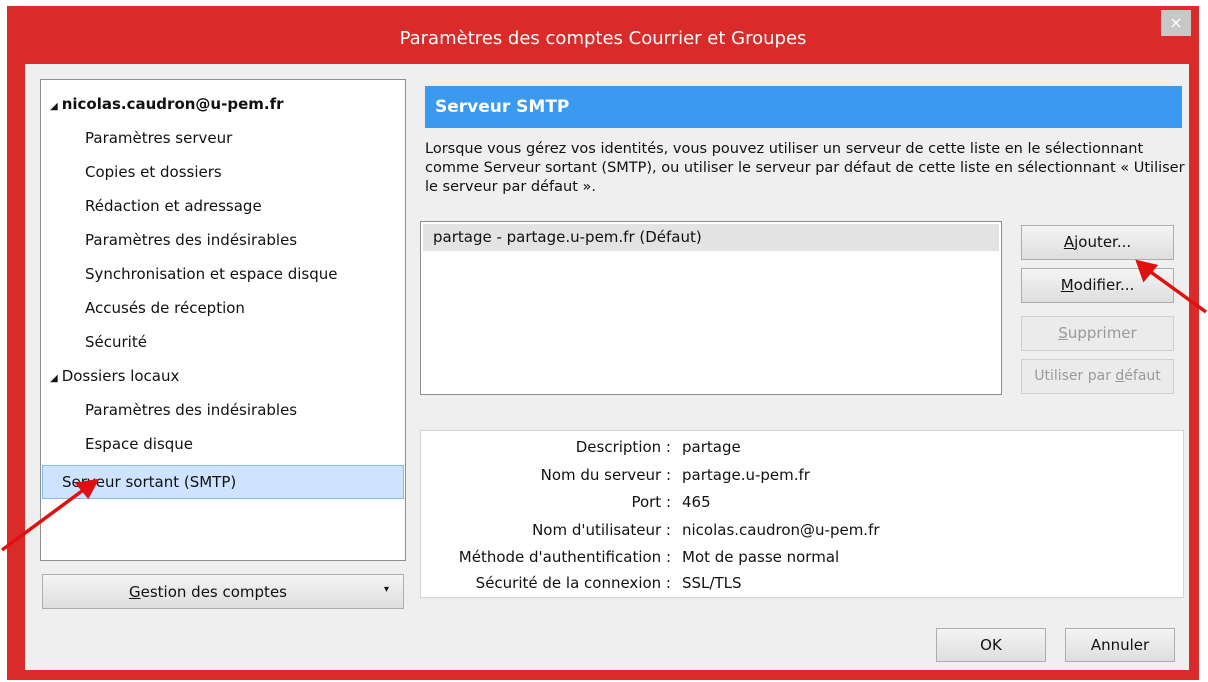 The height and width of the screenshot is (682, 1208). I want to click on accesskey: d, so click(1120, 376).